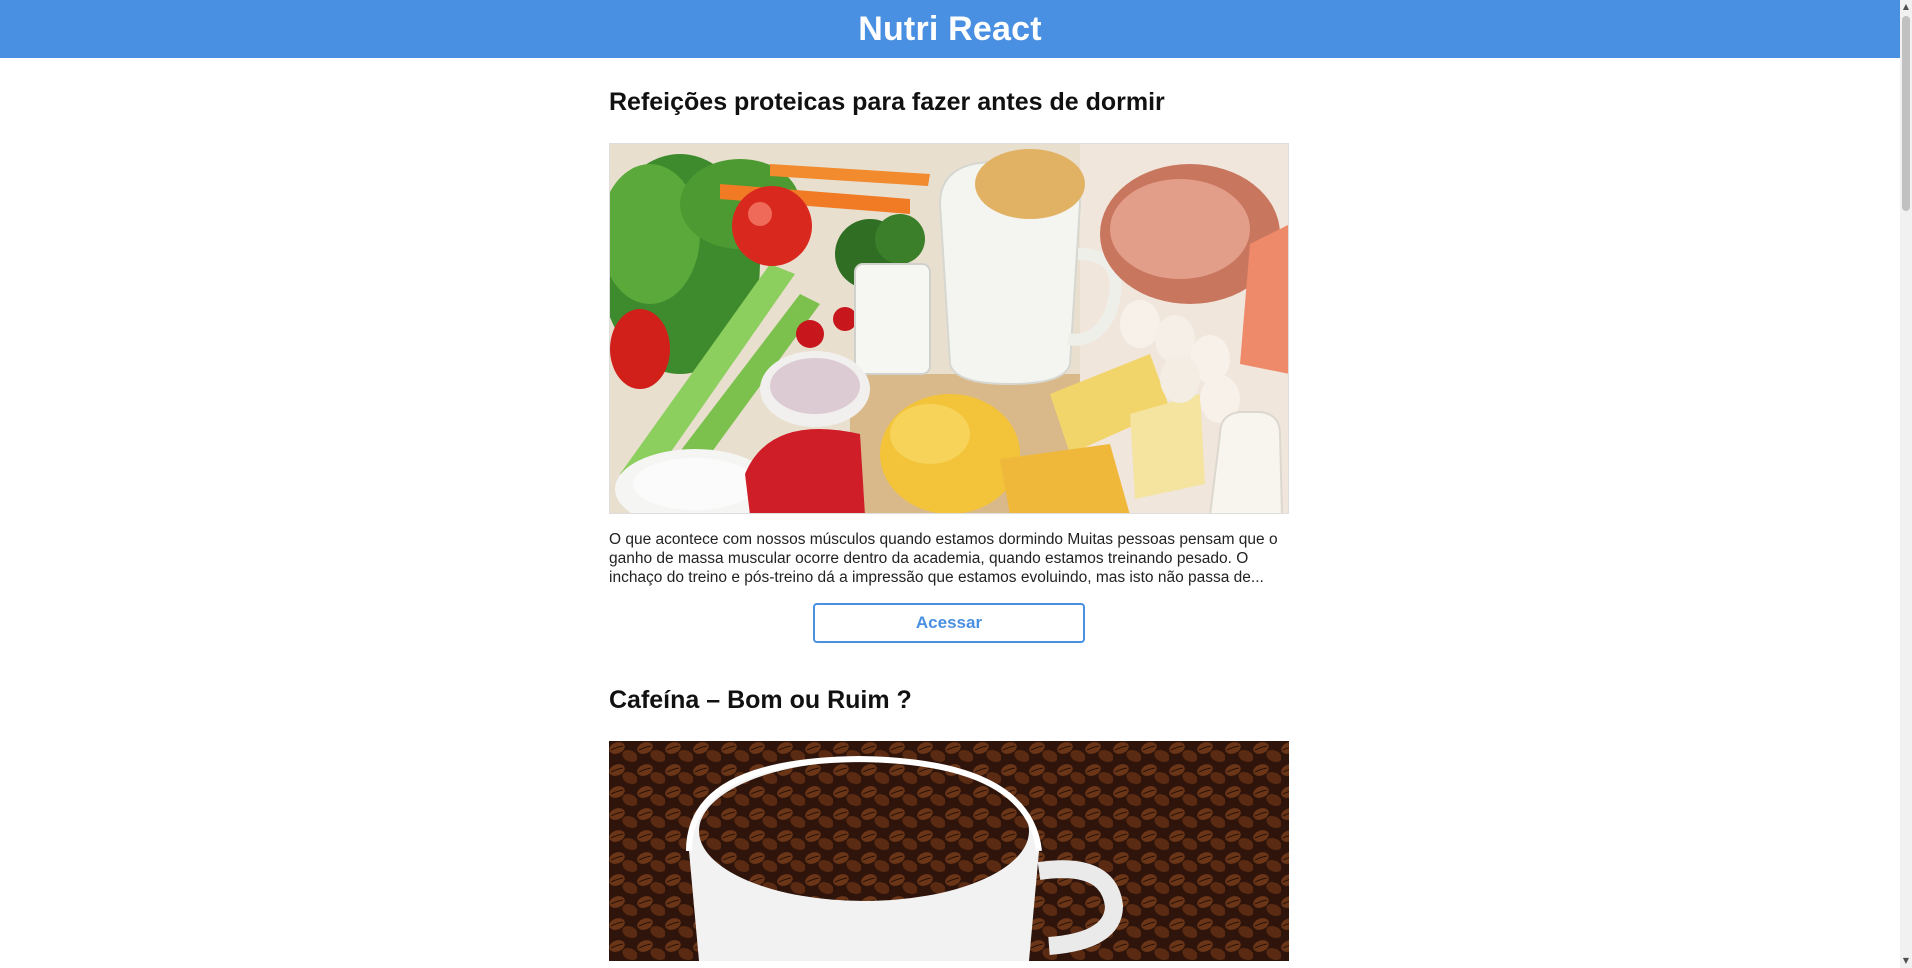  What do you see at coordinates (949, 850) in the screenshot?
I see `post-image-coffee-beans` at bounding box center [949, 850].